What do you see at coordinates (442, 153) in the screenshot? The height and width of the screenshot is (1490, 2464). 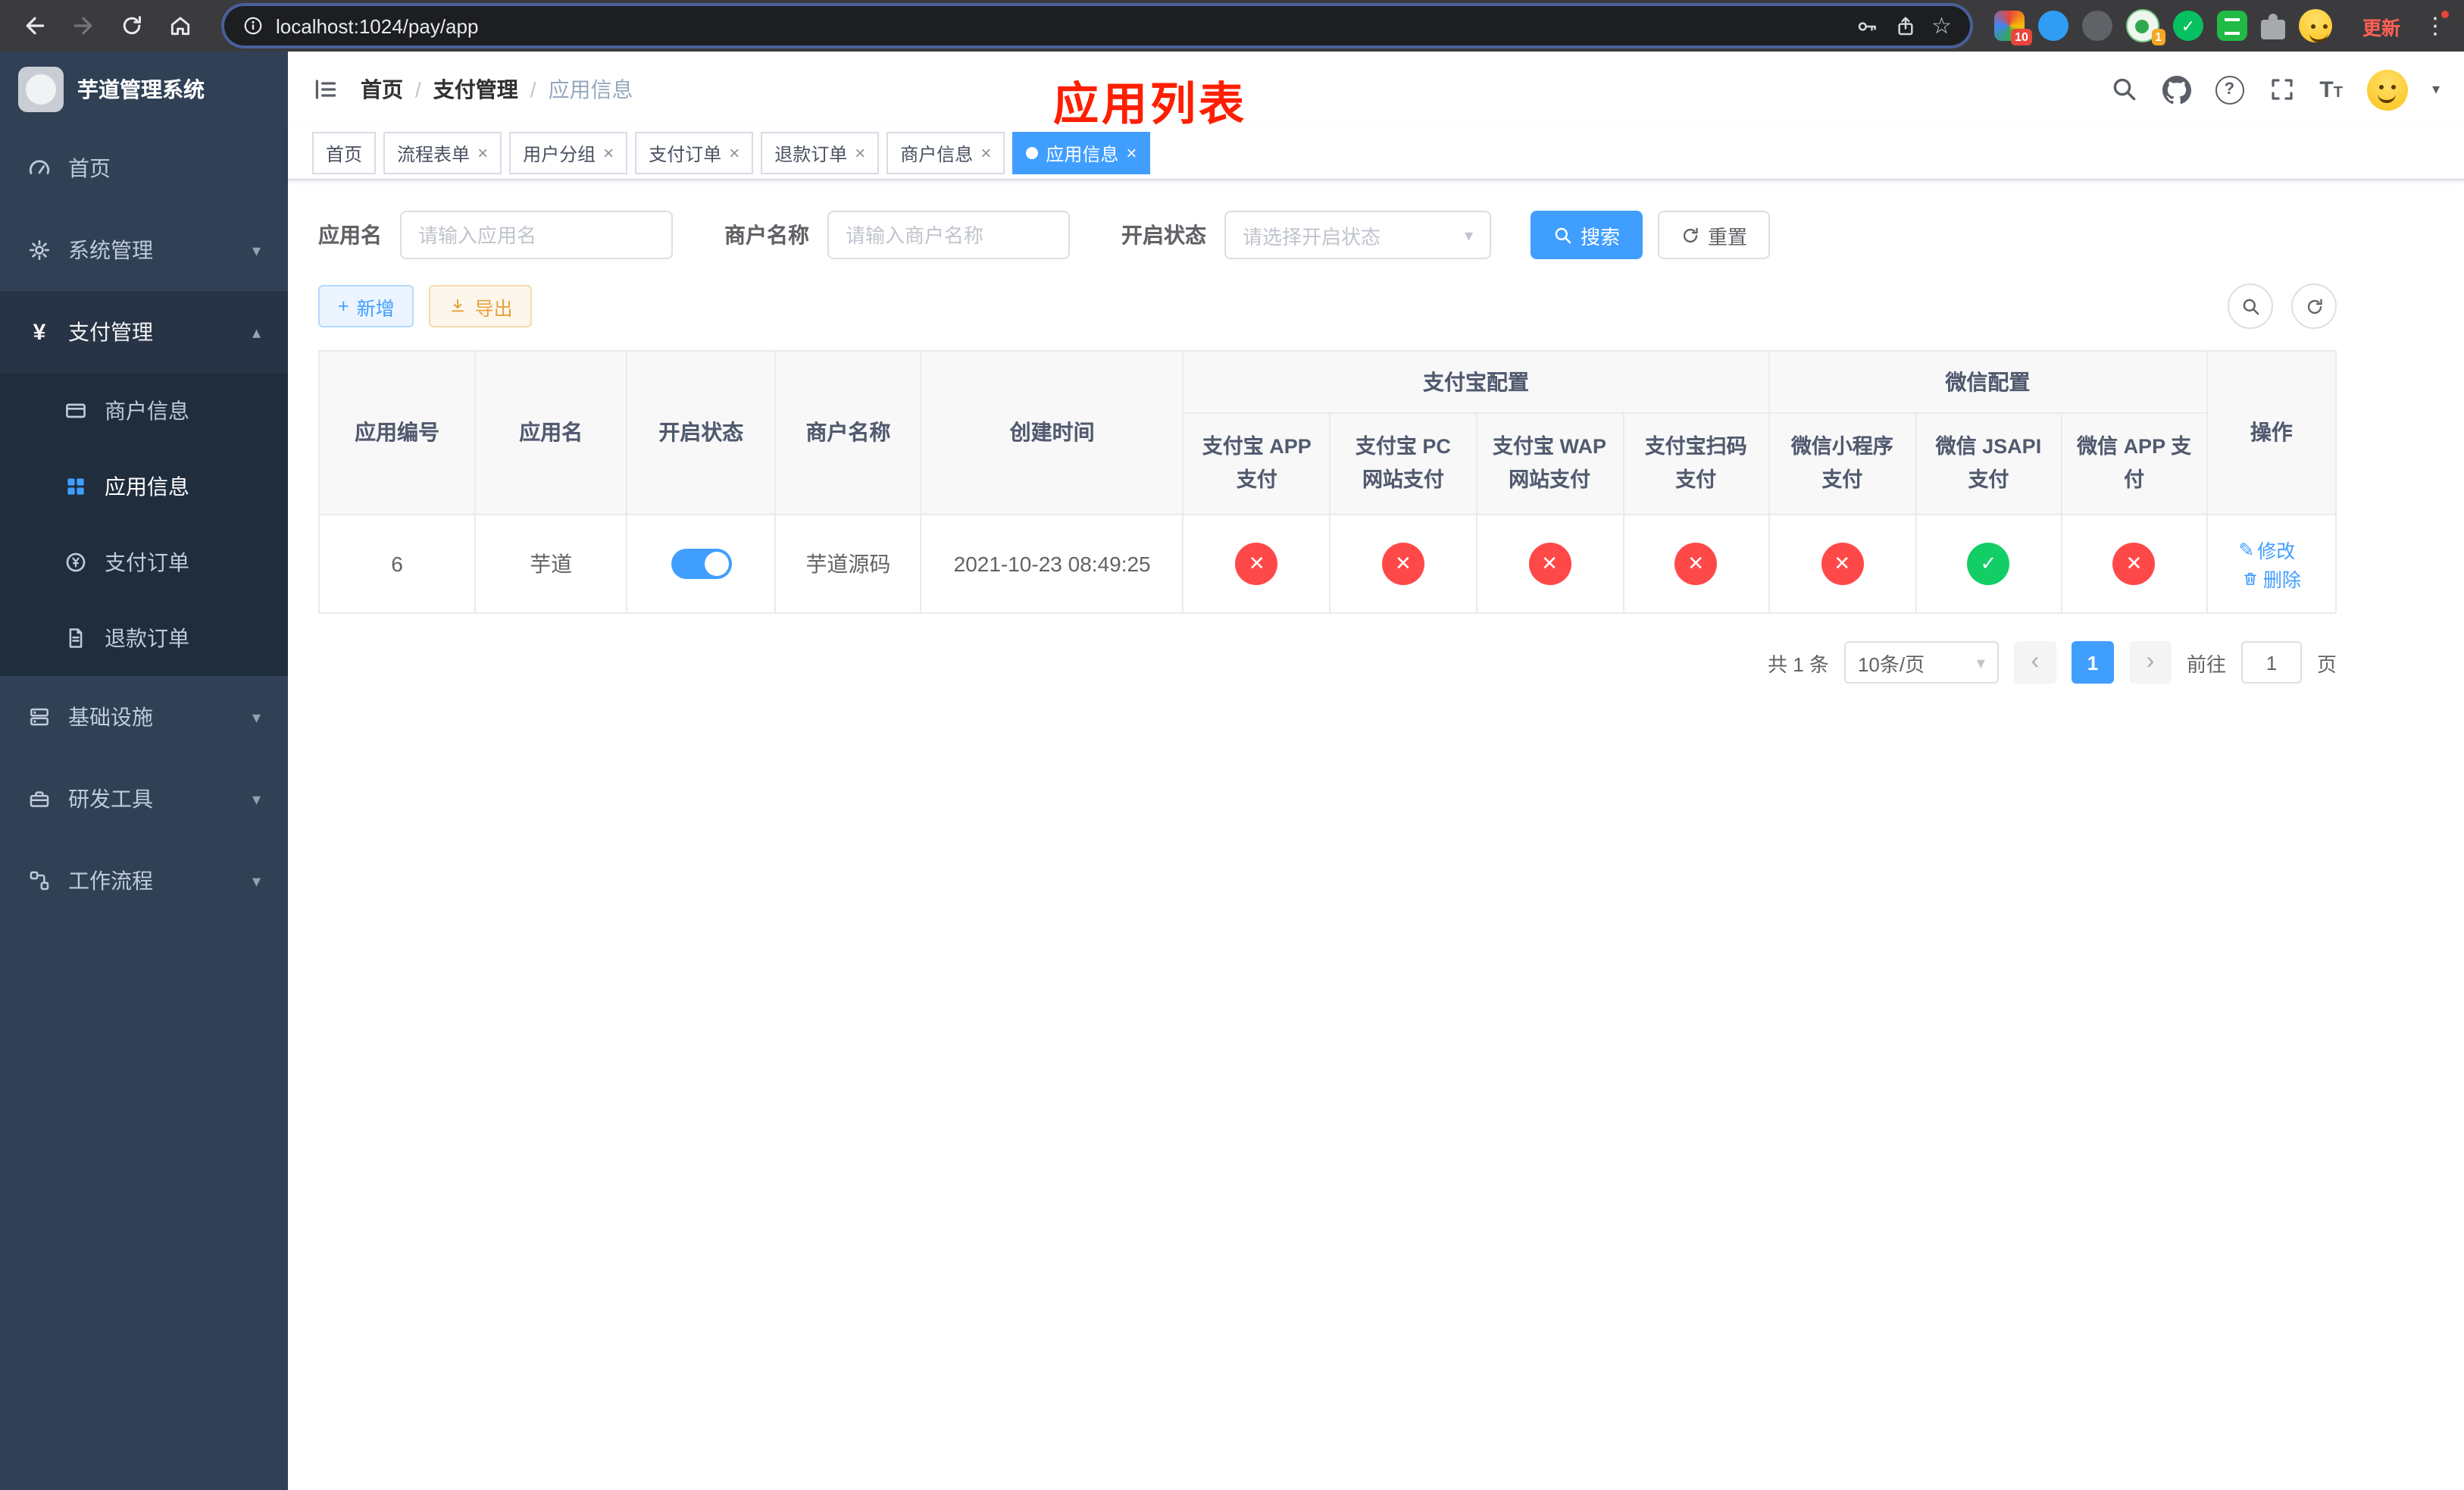 I see `tag-flow-form: 流程表单 ×` at bounding box center [442, 153].